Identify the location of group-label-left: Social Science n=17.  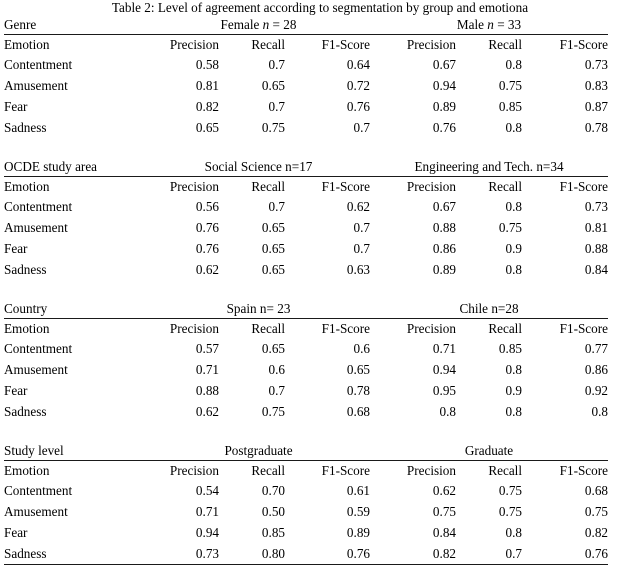
(258, 166).